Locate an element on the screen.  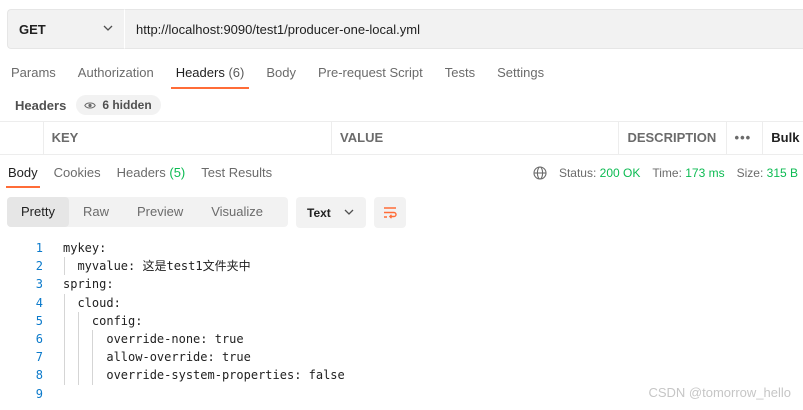
code-text: override-none: true is located at coordinates (153, 338).